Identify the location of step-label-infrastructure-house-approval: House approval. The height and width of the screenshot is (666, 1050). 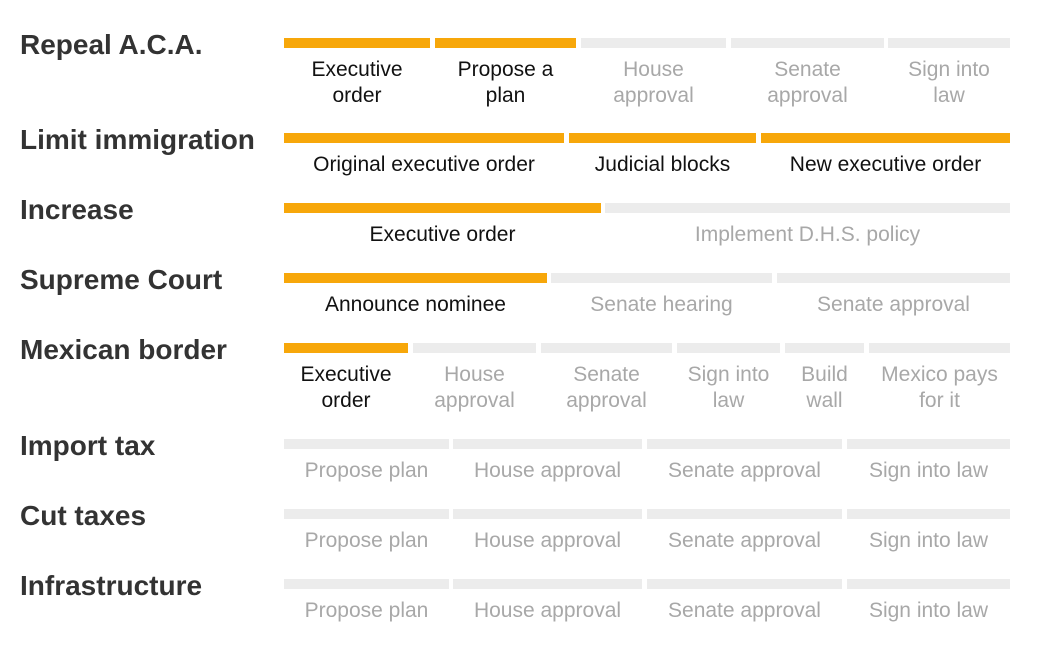
(547, 610).